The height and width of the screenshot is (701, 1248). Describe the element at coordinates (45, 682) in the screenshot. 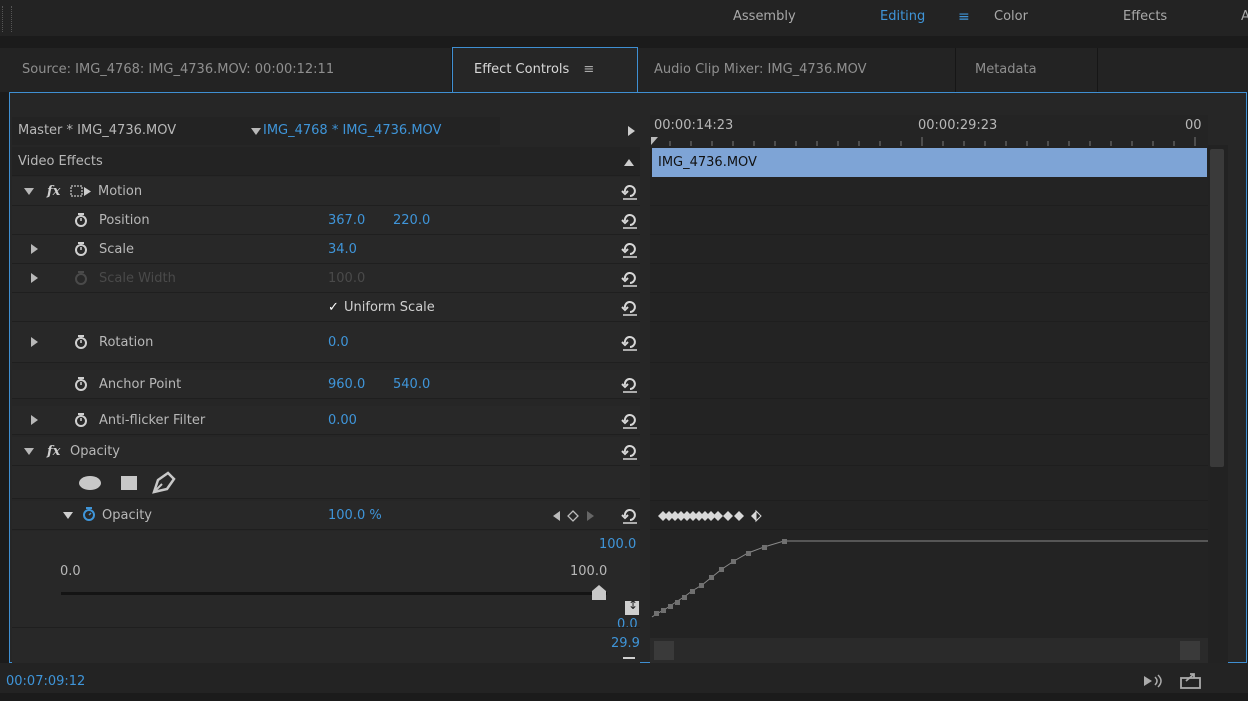

I see `current-timecode: 00:07:09:12` at that location.